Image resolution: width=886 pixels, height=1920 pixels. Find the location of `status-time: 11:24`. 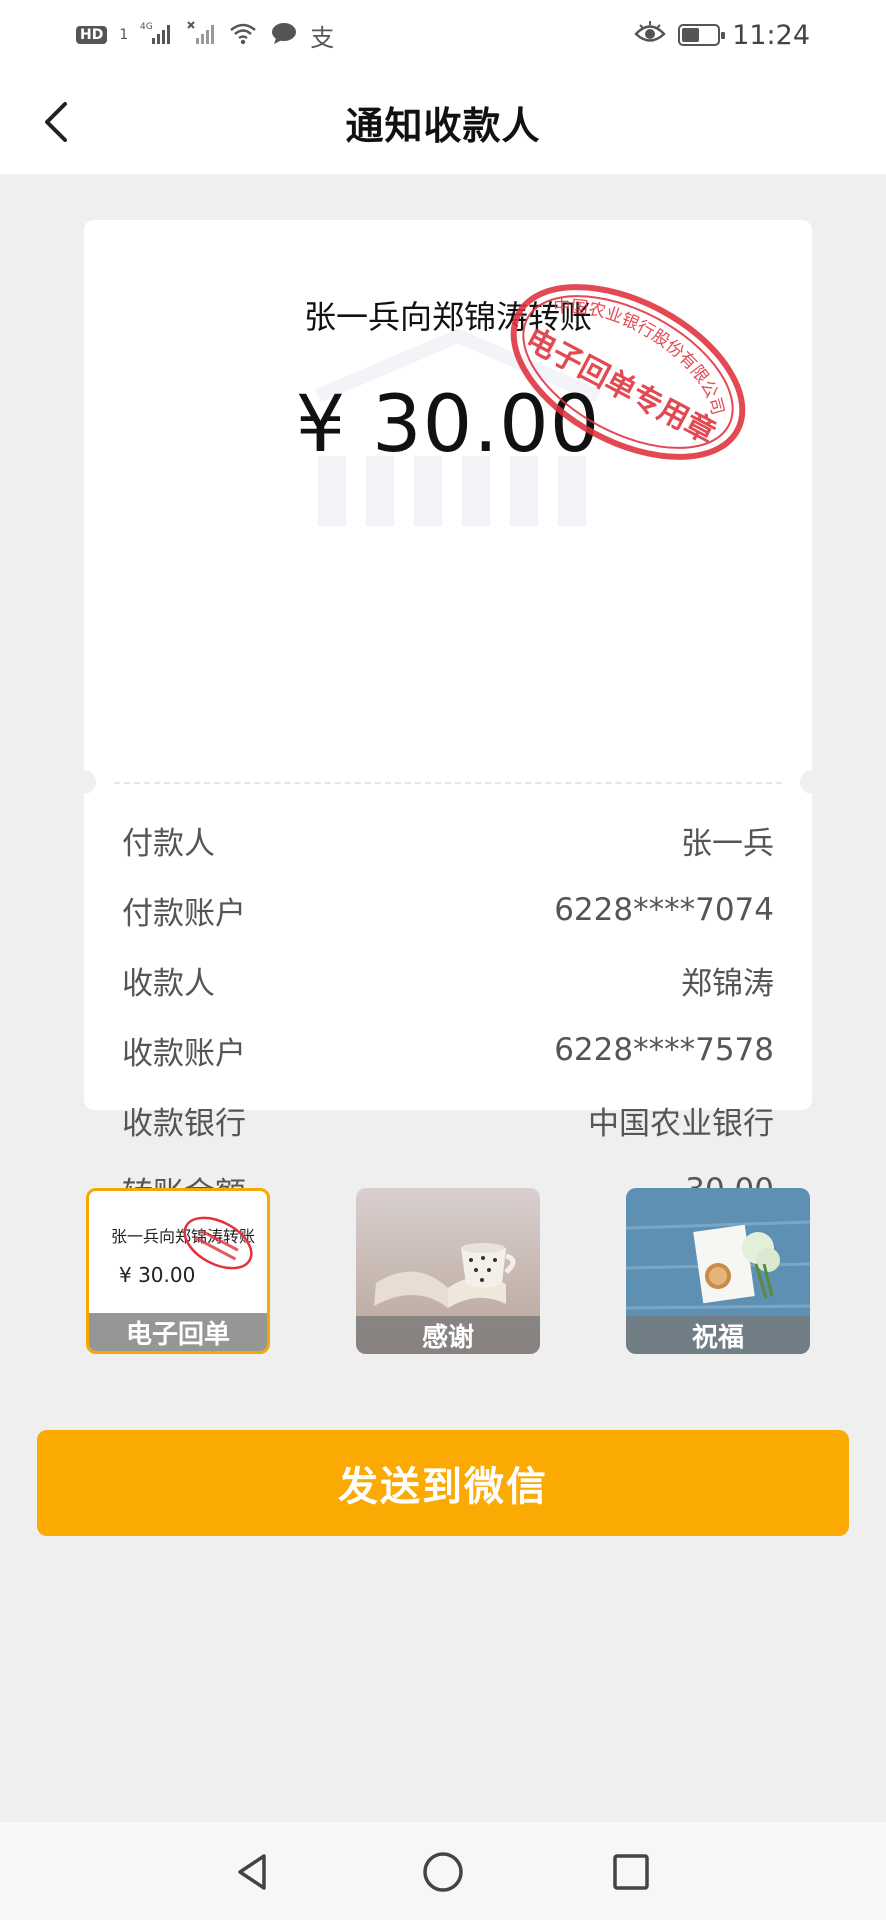

status-time: 11:24 is located at coordinates (771, 35).